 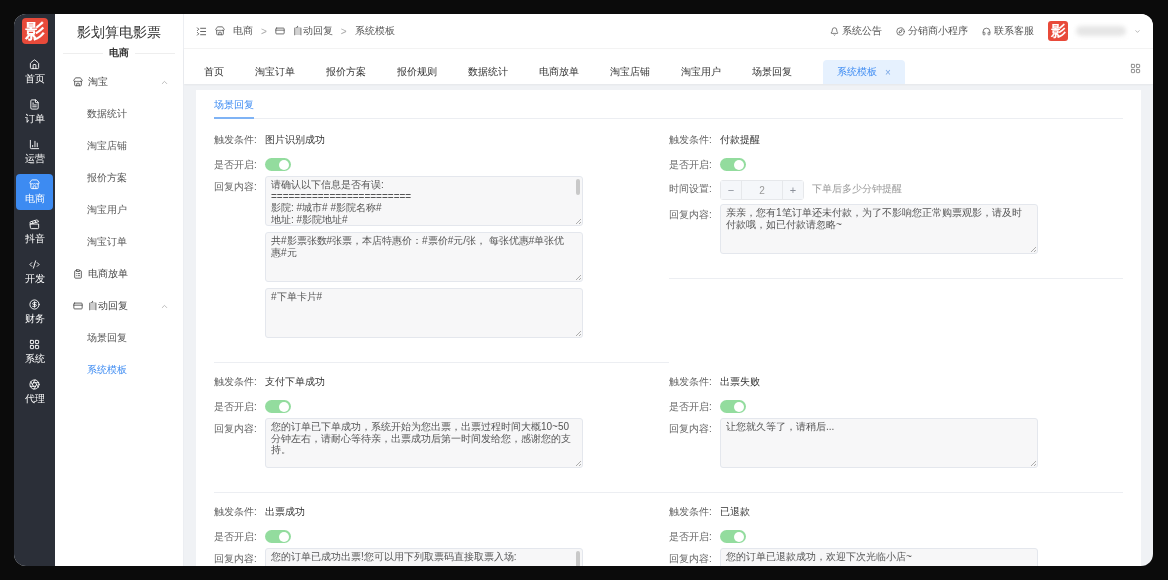 I want to click on trigger-value: 支付下单成功, so click(x=295, y=381).